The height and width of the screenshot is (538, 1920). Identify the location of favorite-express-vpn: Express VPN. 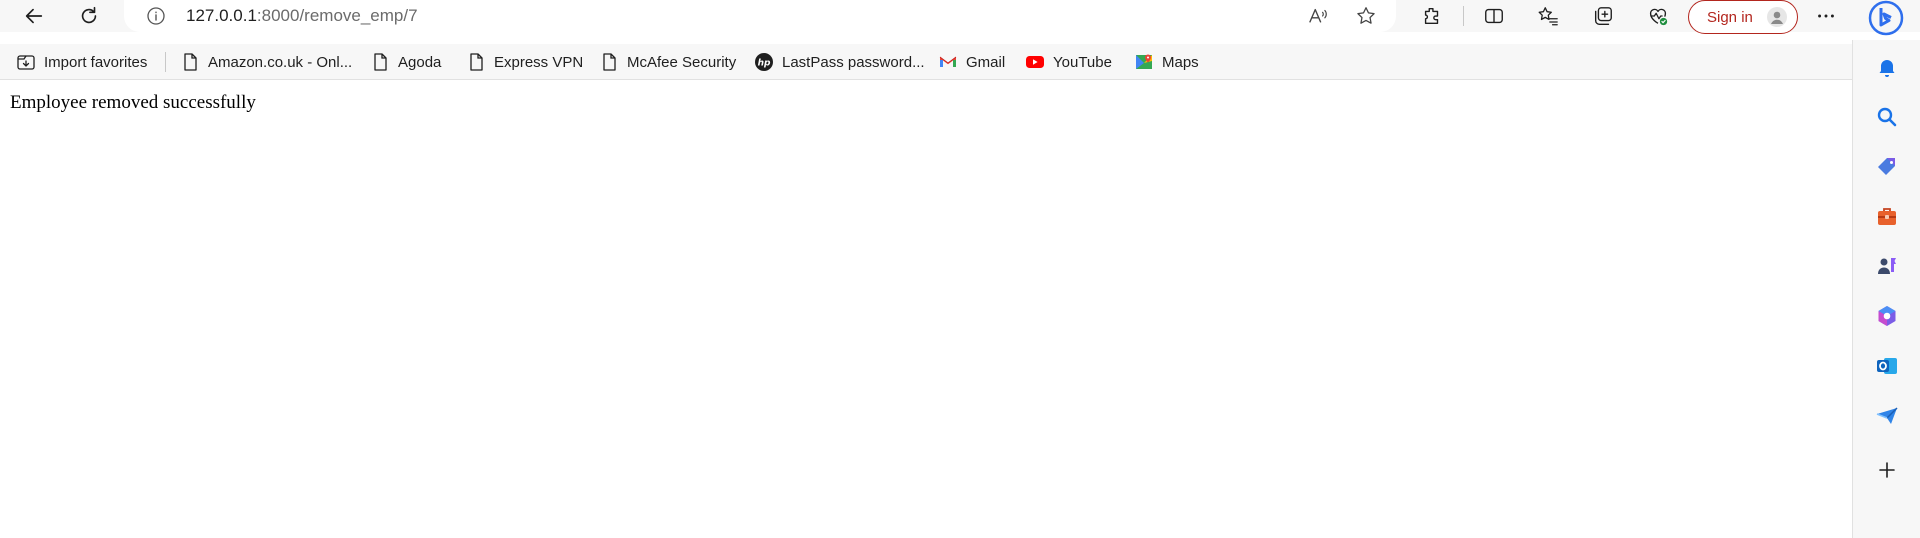
(524, 62).